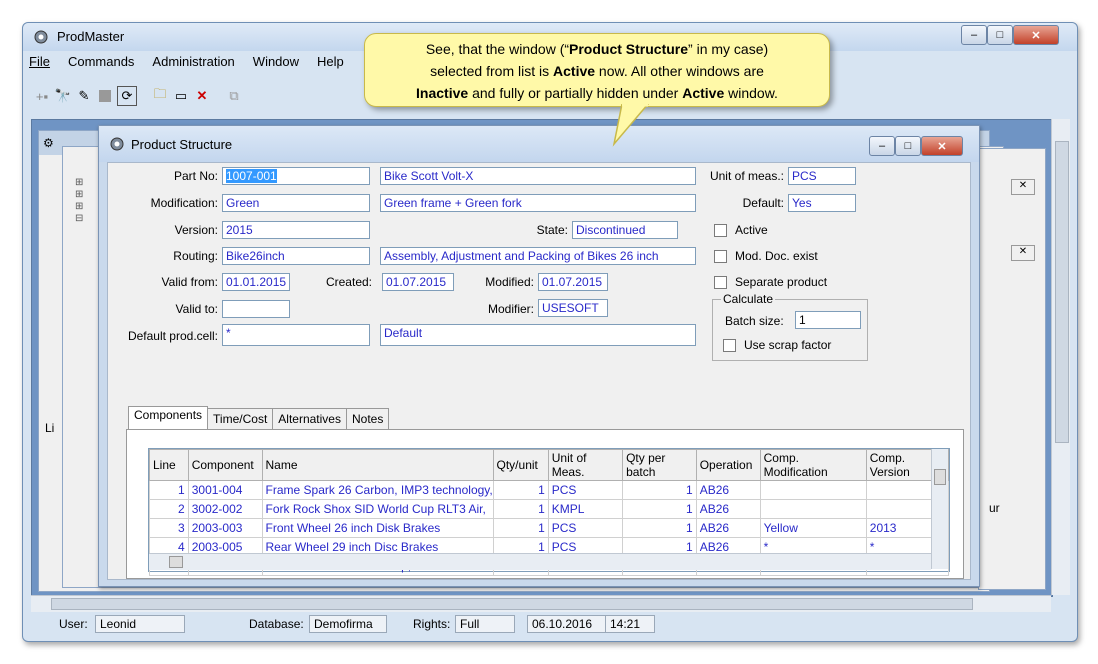  Describe the element at coordinates (741, 230) in the screenshot. I see `active-checkbox: Active` at that location.